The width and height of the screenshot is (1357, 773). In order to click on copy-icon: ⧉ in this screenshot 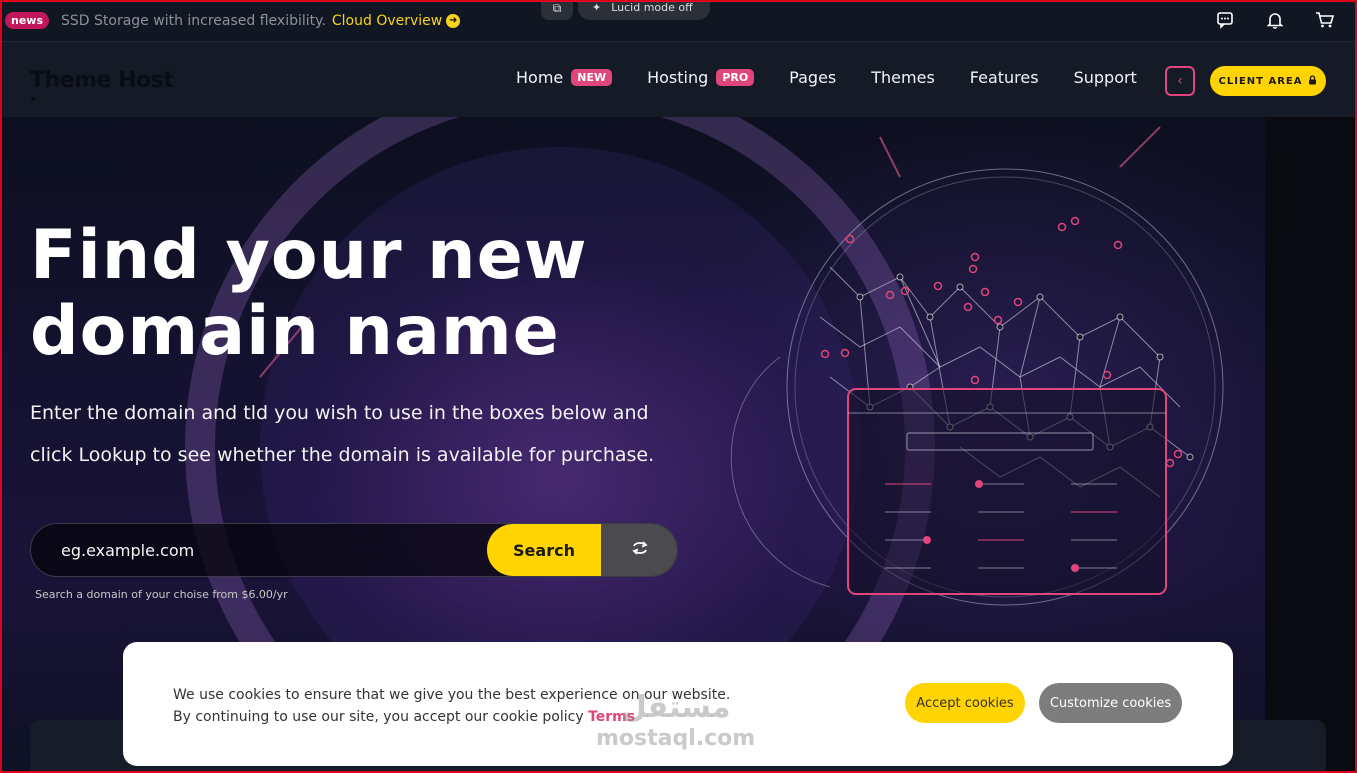, I will do `click(557, 8)`.